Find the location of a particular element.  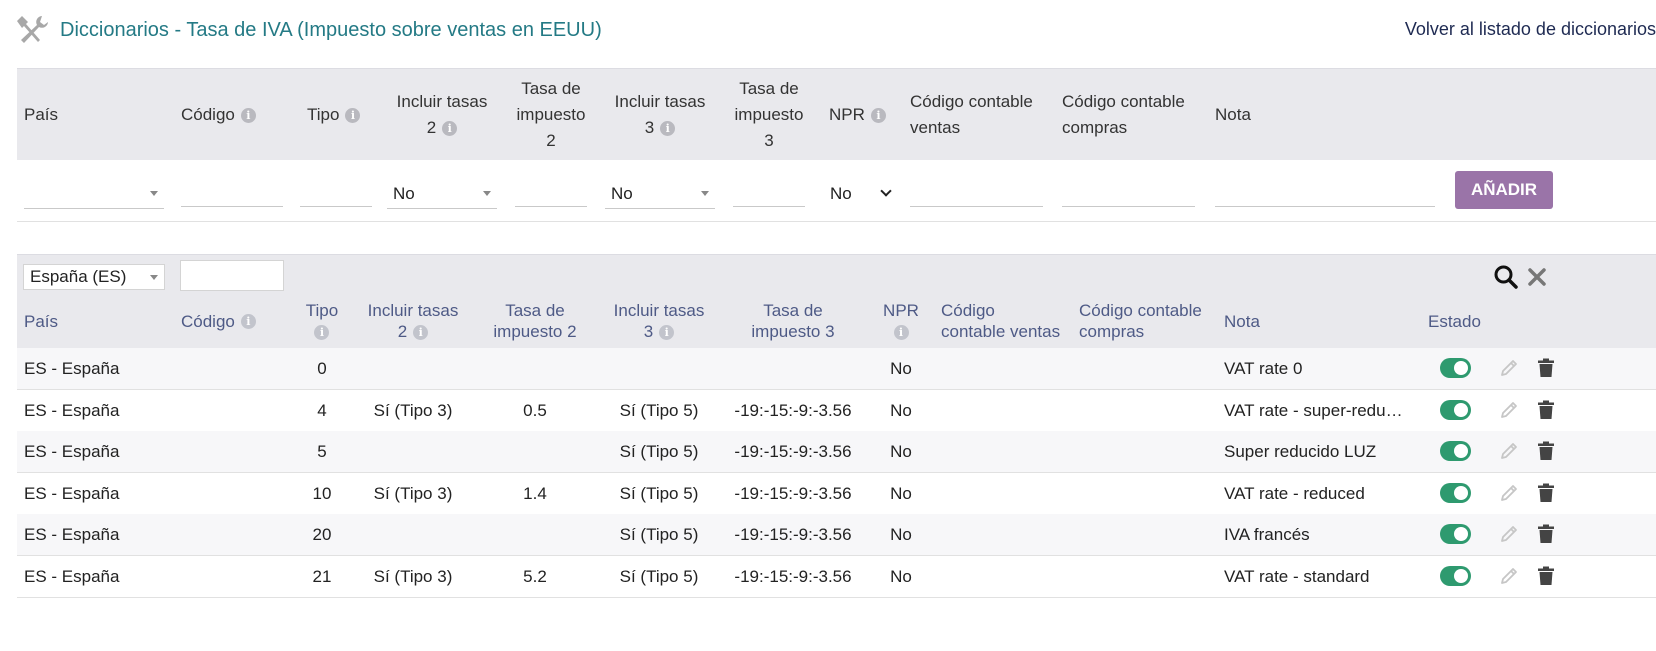

cell-tipo: 5 is located at coordinates (322, 452).